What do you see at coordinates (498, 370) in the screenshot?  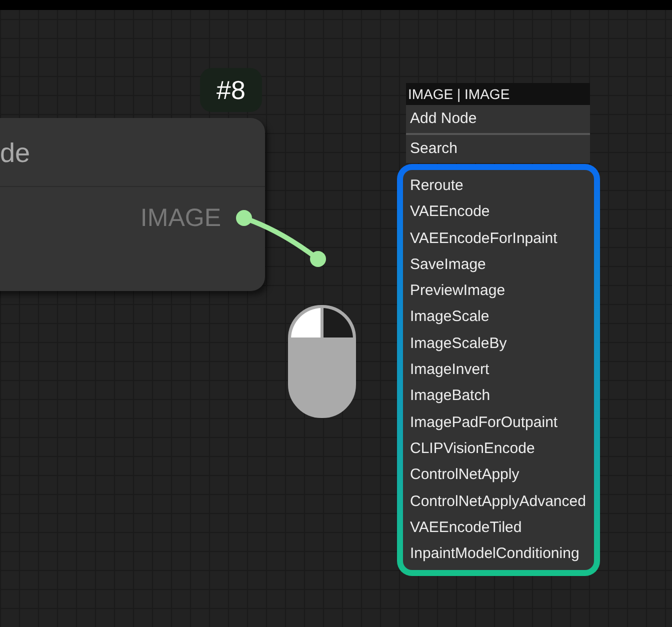 I see `menu-item: ImageInvert` at bounding box center [498, 370].